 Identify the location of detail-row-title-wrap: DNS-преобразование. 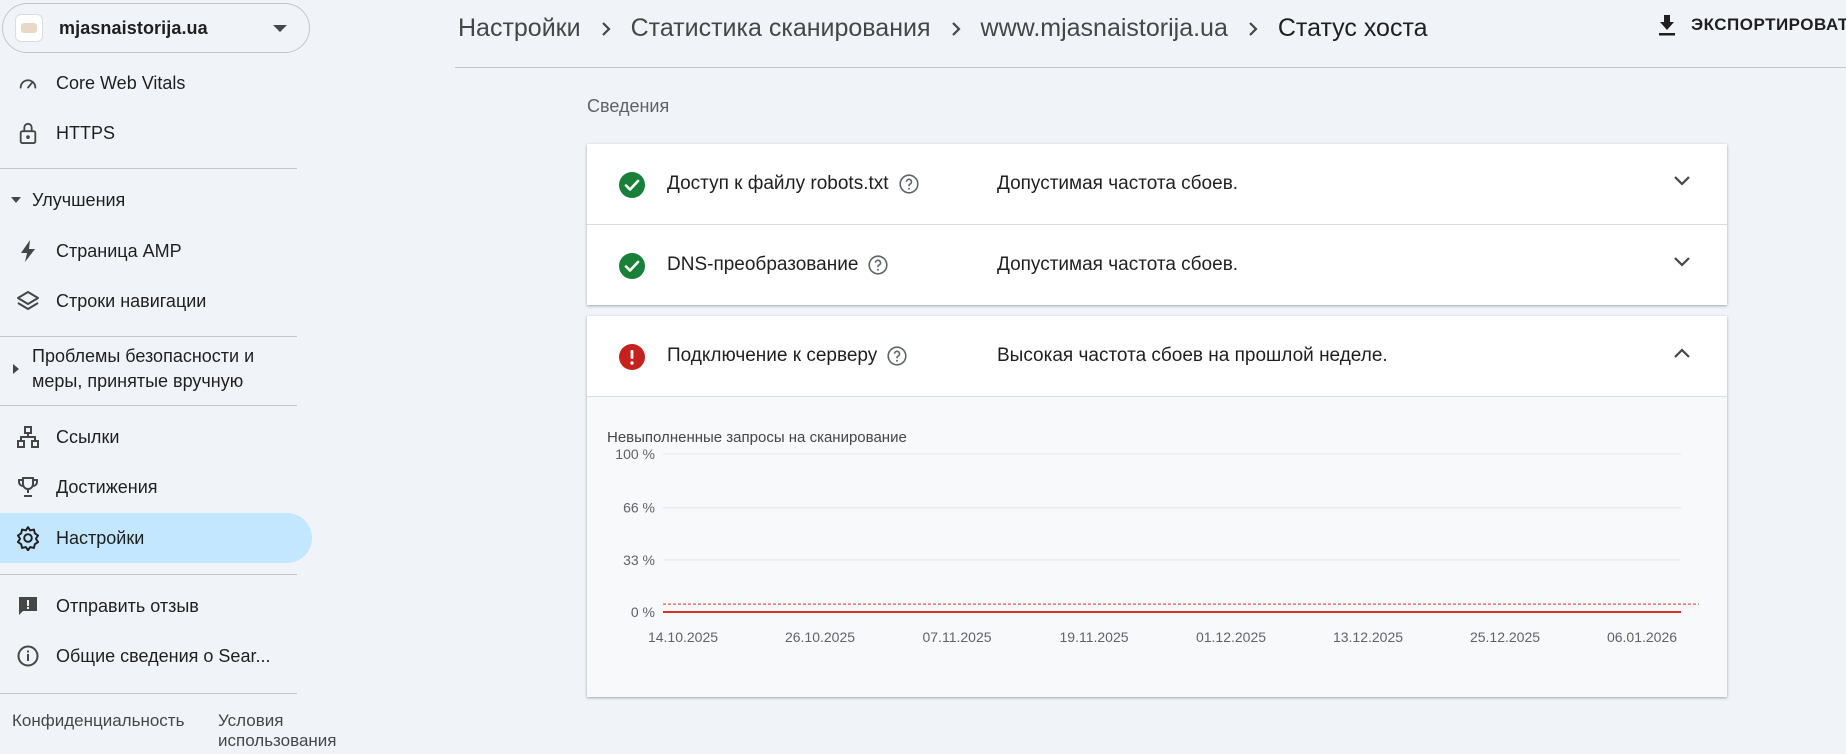
(778, 265).